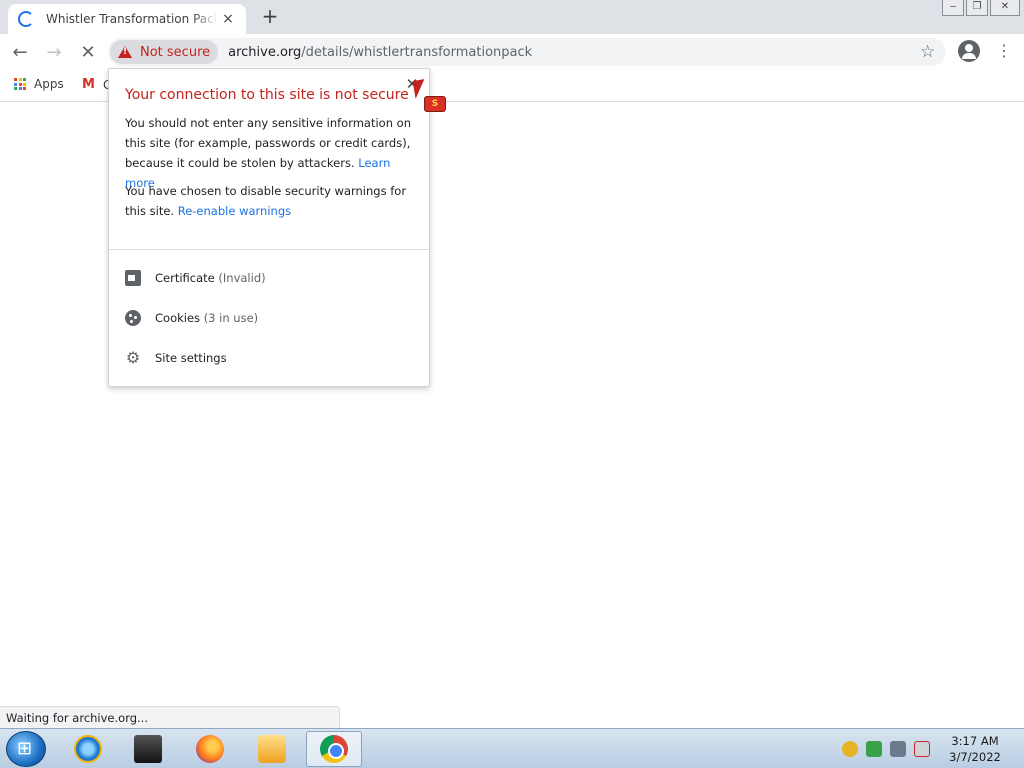 The width and height of the screenshot is (1024, 768). I want to click on site-settings-row: ⚙ Site settings, so click(176, 358).